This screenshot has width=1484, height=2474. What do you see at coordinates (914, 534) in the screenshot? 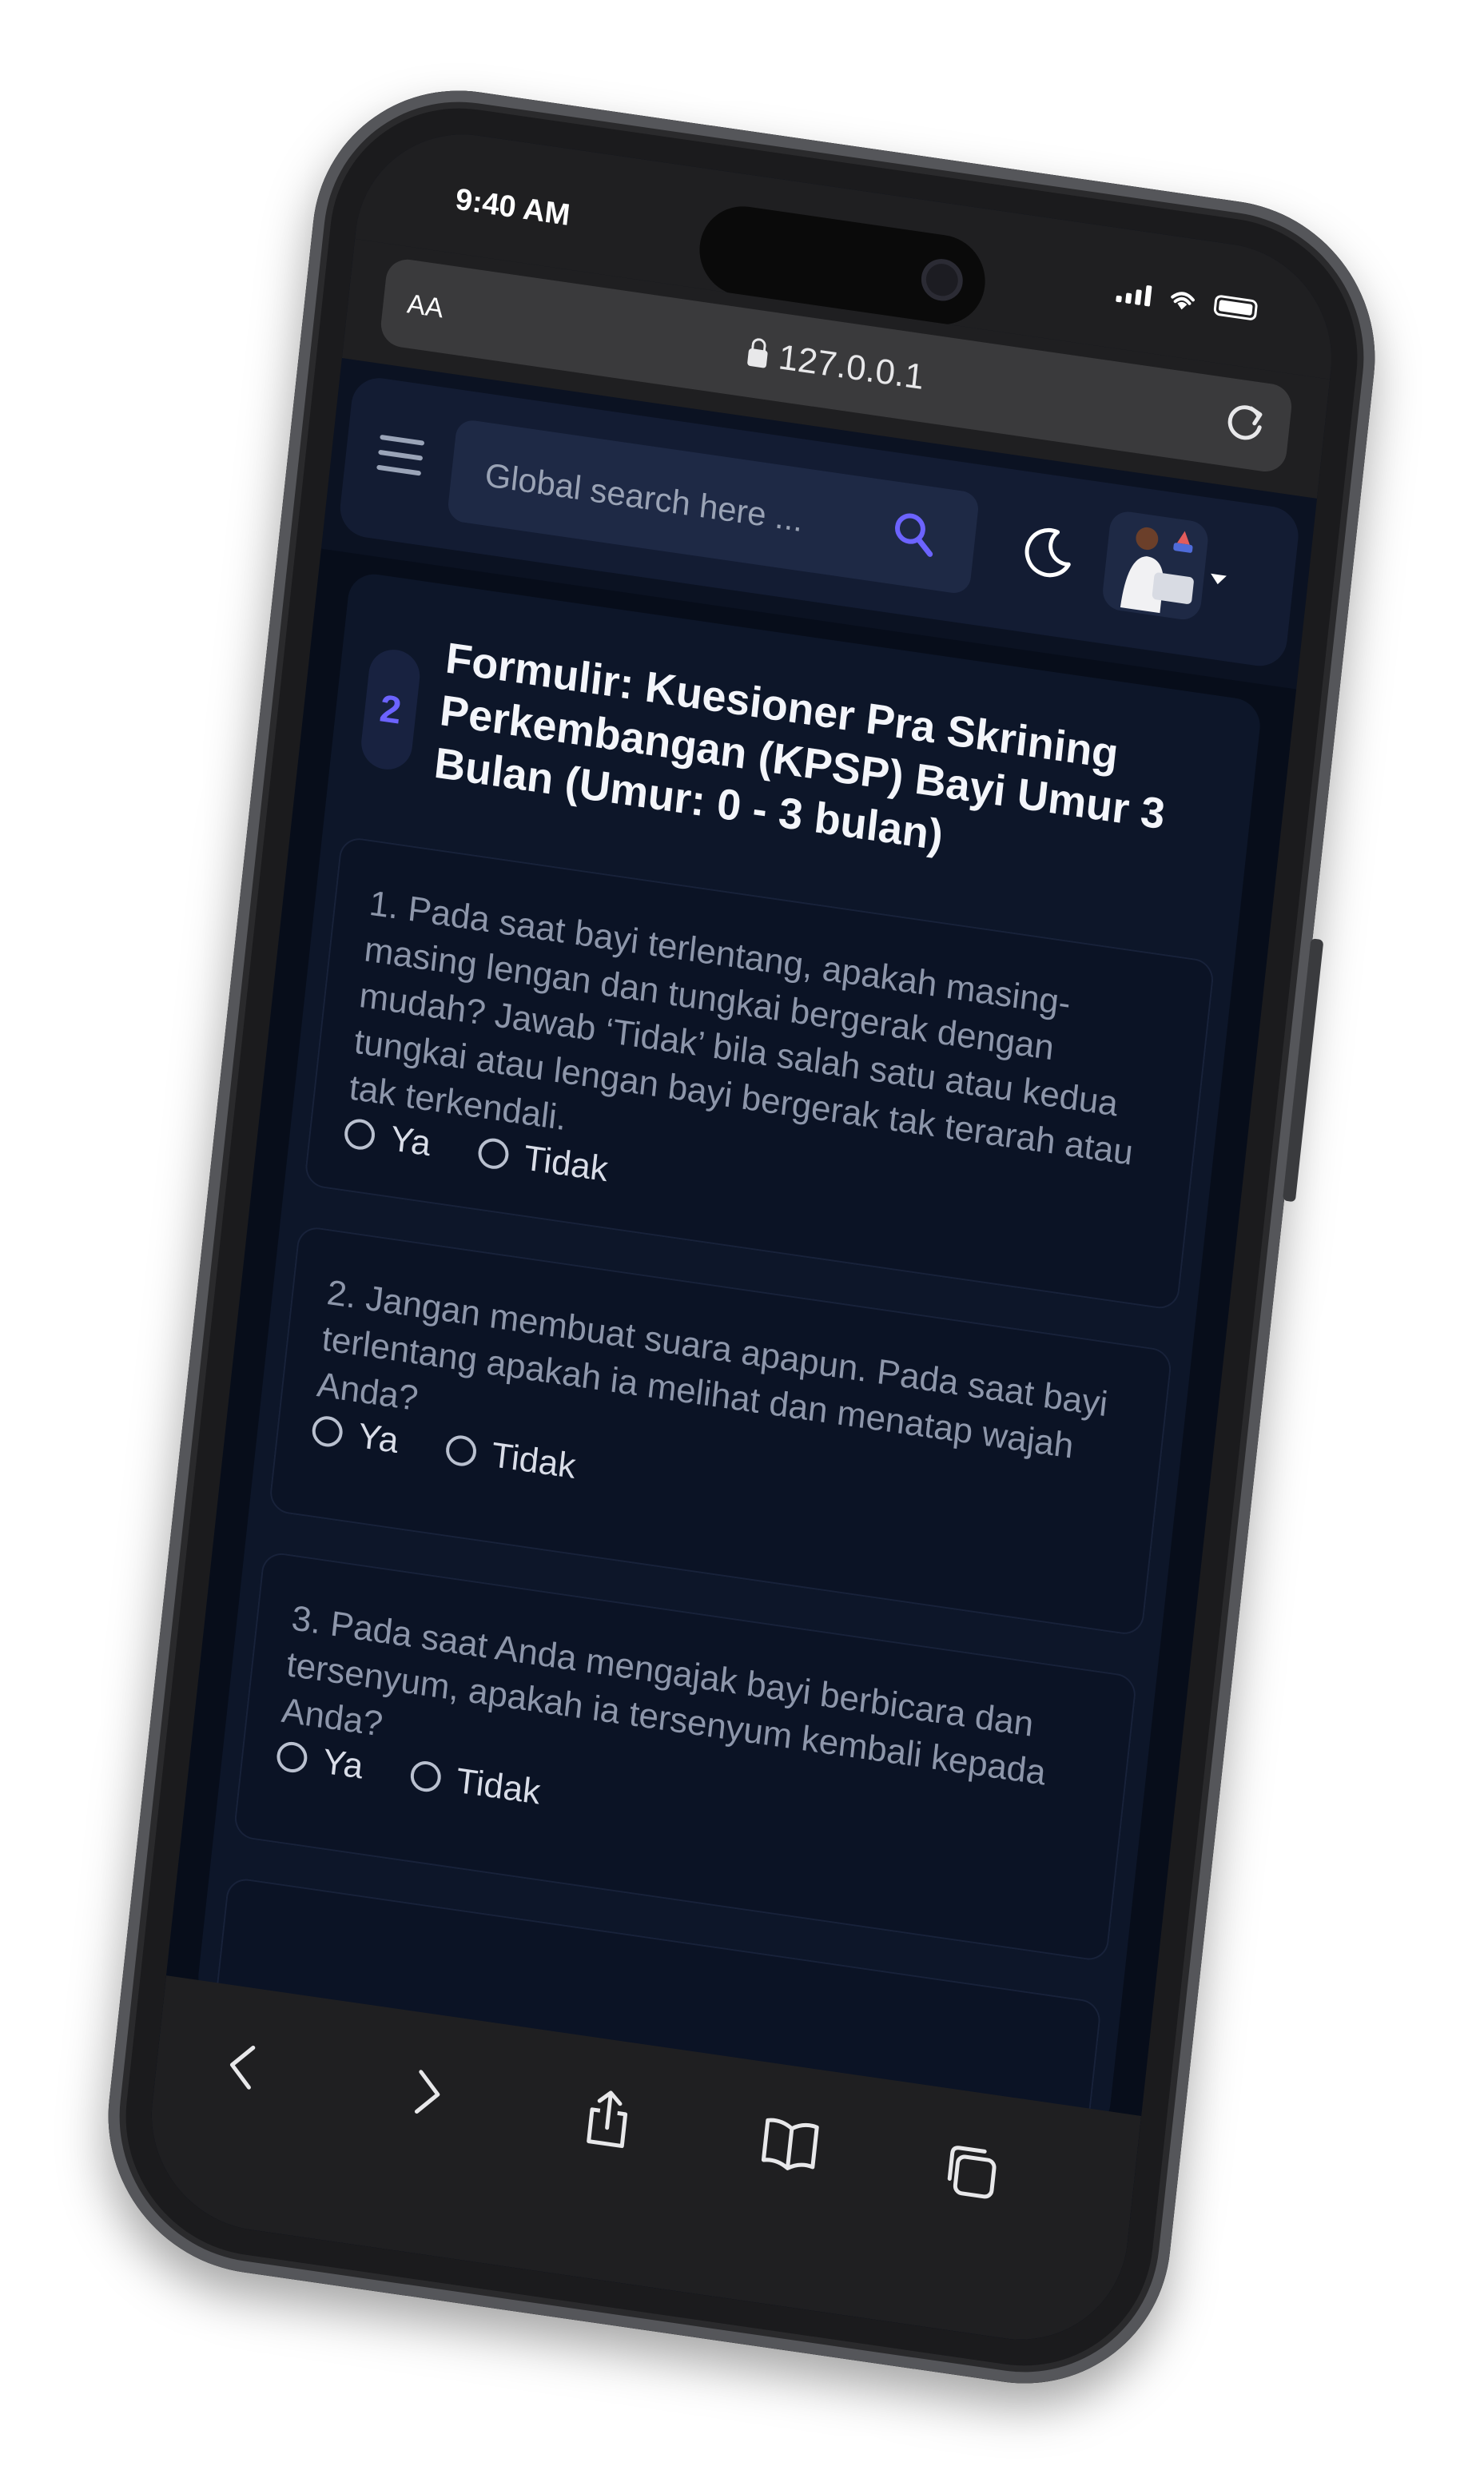
I see `search-icon` at bounding box center [914, 534].